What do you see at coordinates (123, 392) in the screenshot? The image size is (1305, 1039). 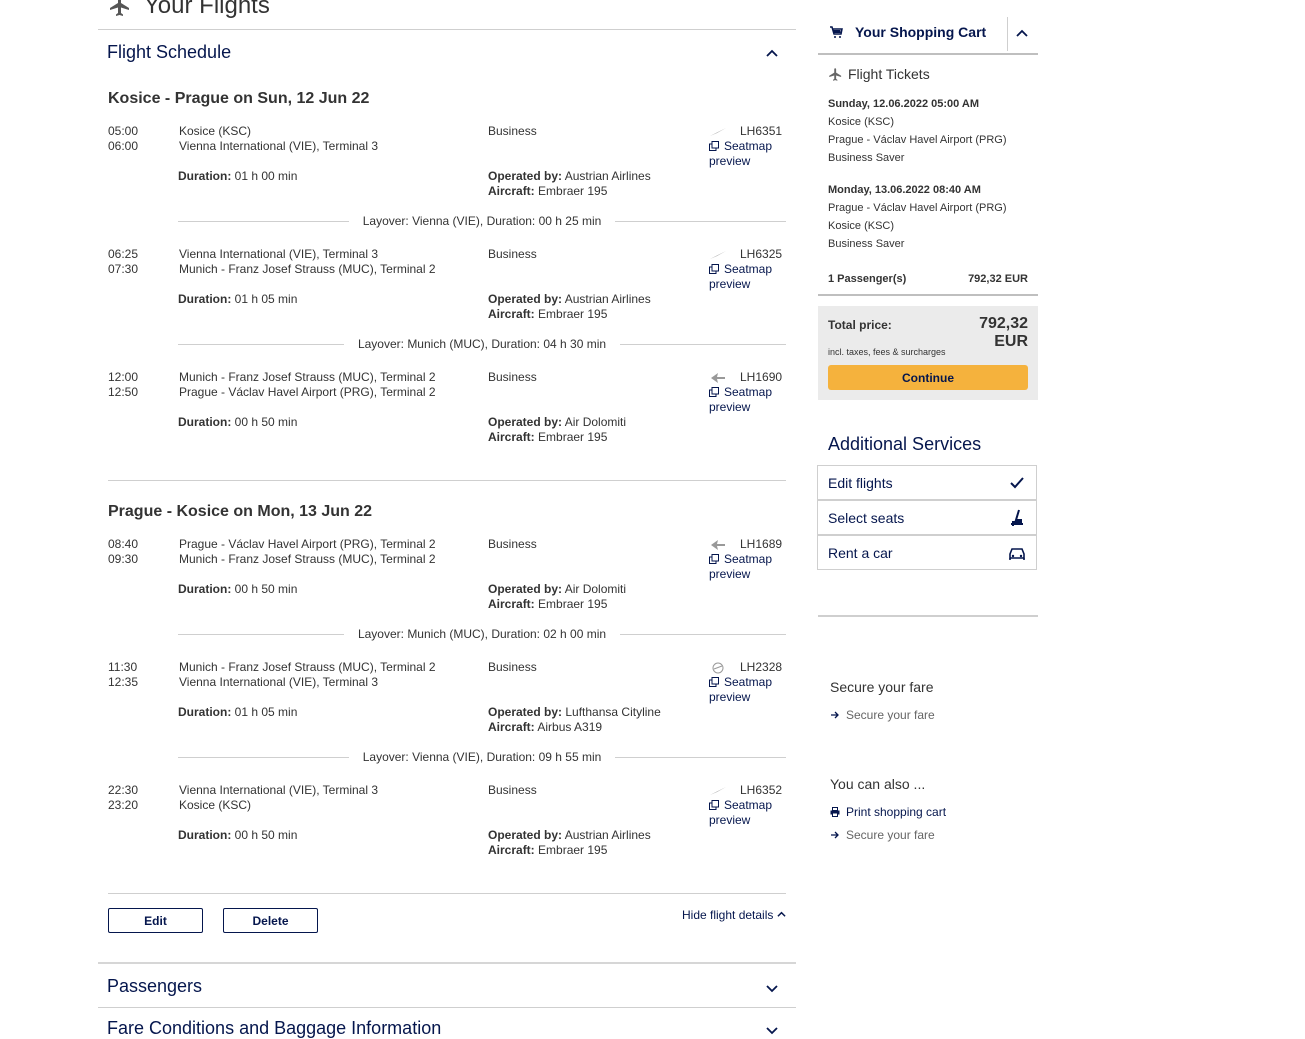 I see `arrival-time: 12:50` at bounding box center [123, 392].